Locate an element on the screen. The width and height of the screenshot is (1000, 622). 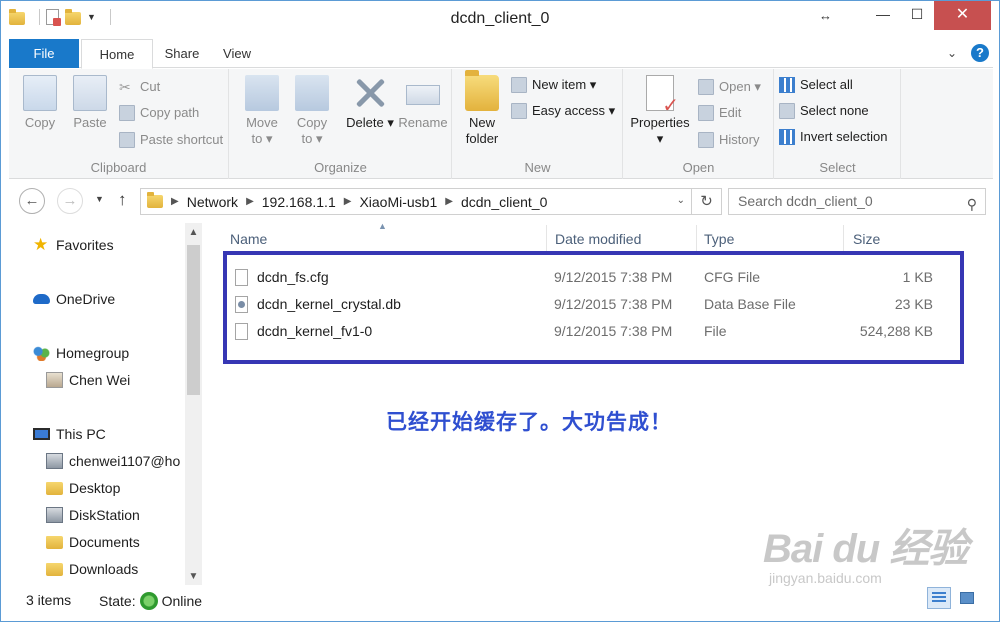
downloads-folder-icon is located at coordinates (54, 569).